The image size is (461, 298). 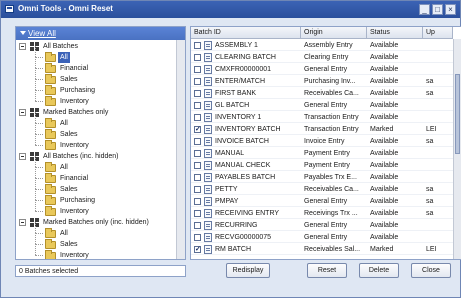 What do you see at coordinates (323, 165) in the screenshot?
I see `table-row: MANUAL CHECK Payment Entry Available` at bounding box center [323, 165].